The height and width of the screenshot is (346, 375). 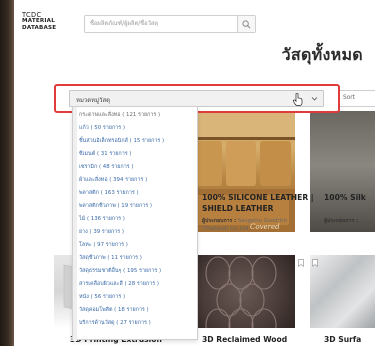 What do you see at coordinates (342, 291) in the screenshot?
I see `card-image-3d-surface` at bounding box center [342, 291].